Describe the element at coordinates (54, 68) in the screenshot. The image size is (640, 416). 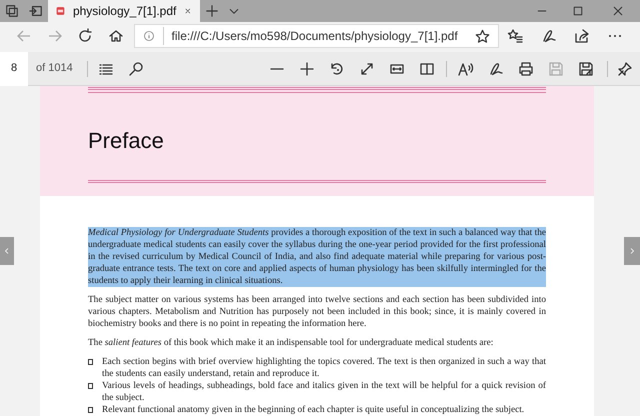
I see `page-count: of 1014` at that location.